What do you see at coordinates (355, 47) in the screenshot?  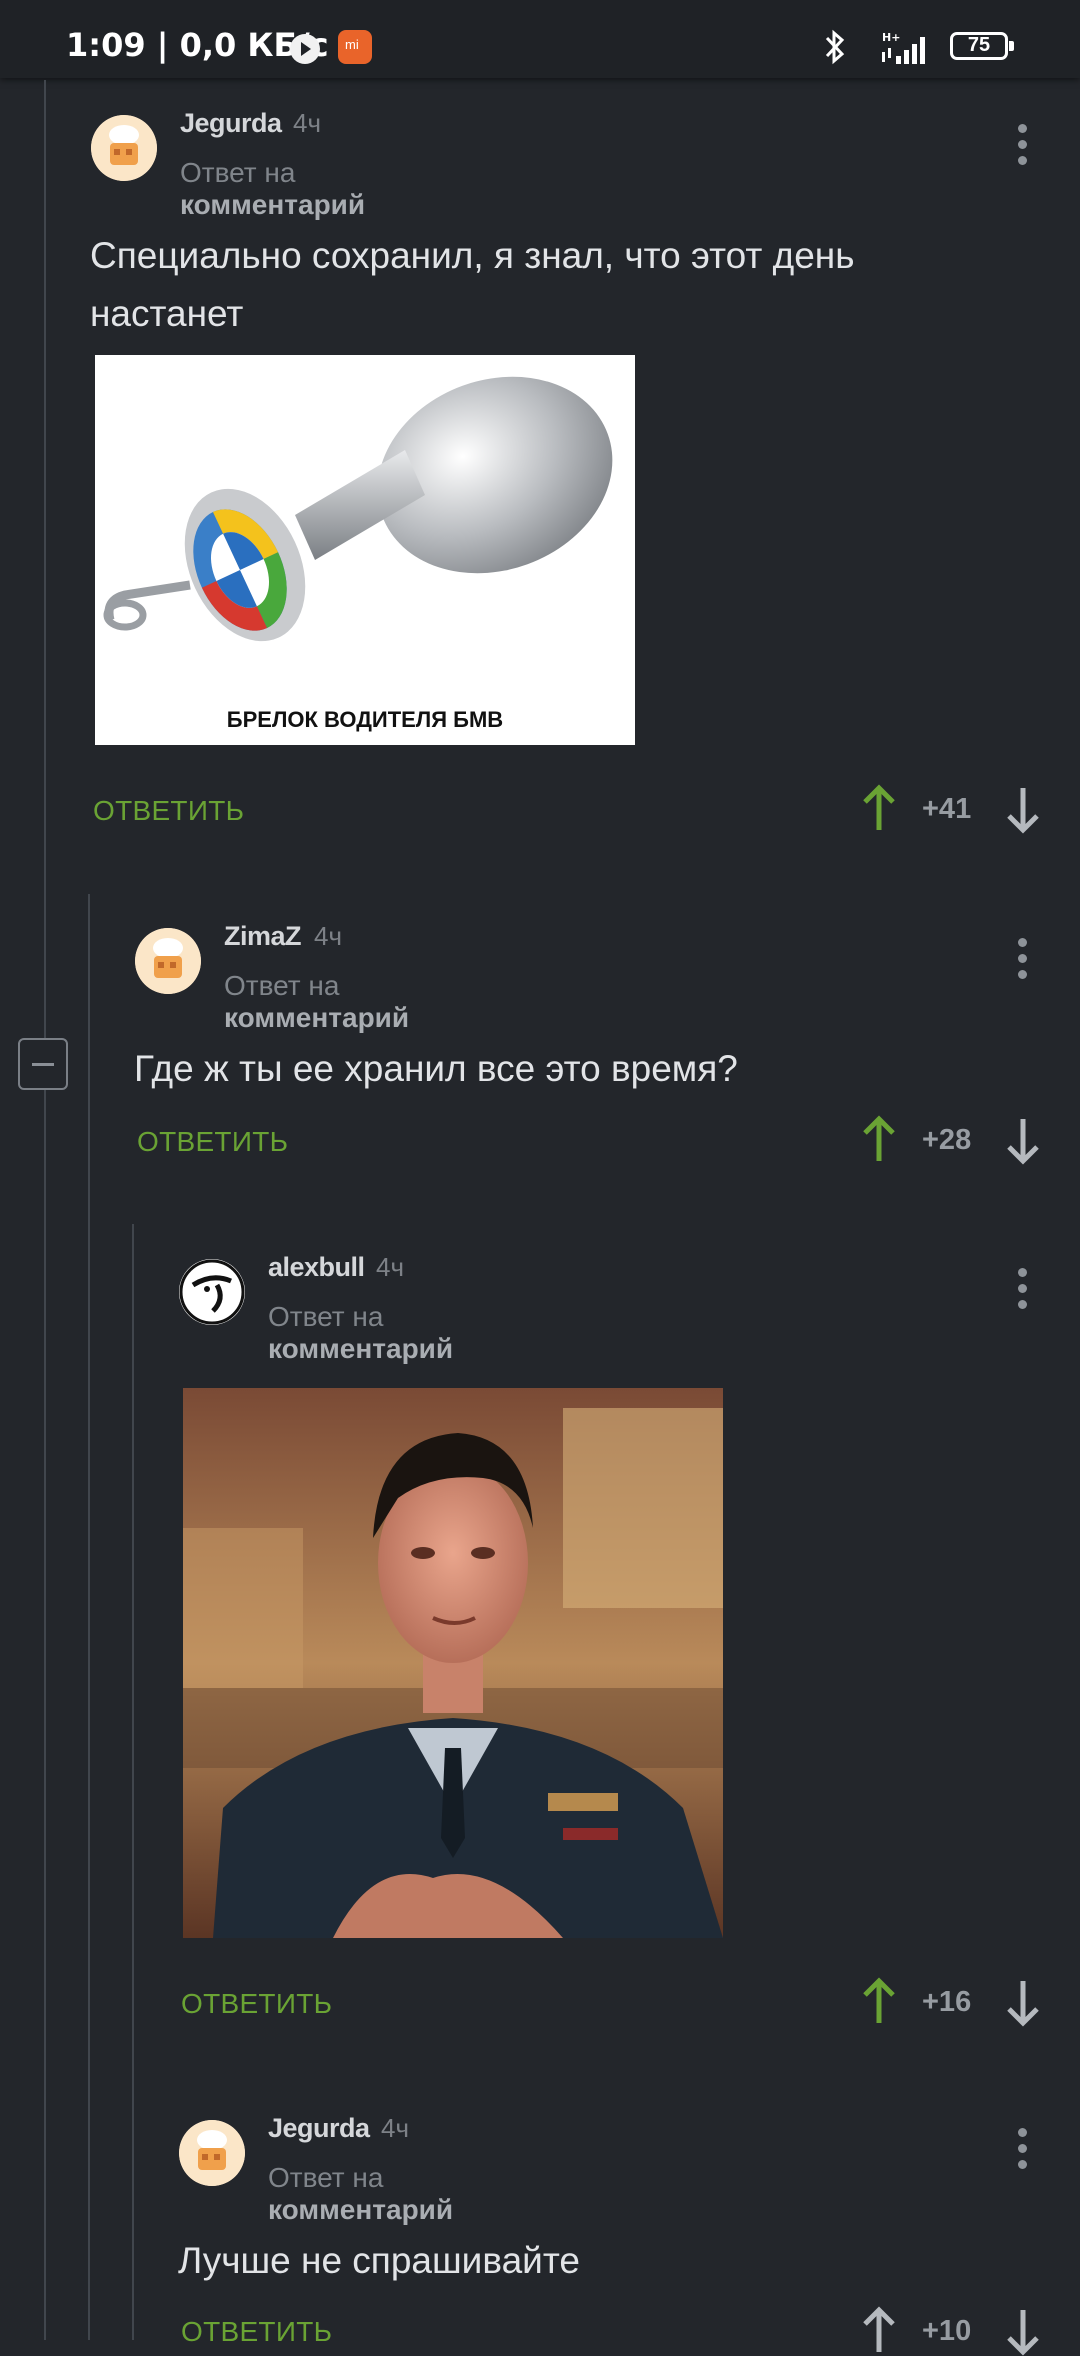 I see `mi-app-icon` at bounding box center [355, 47].